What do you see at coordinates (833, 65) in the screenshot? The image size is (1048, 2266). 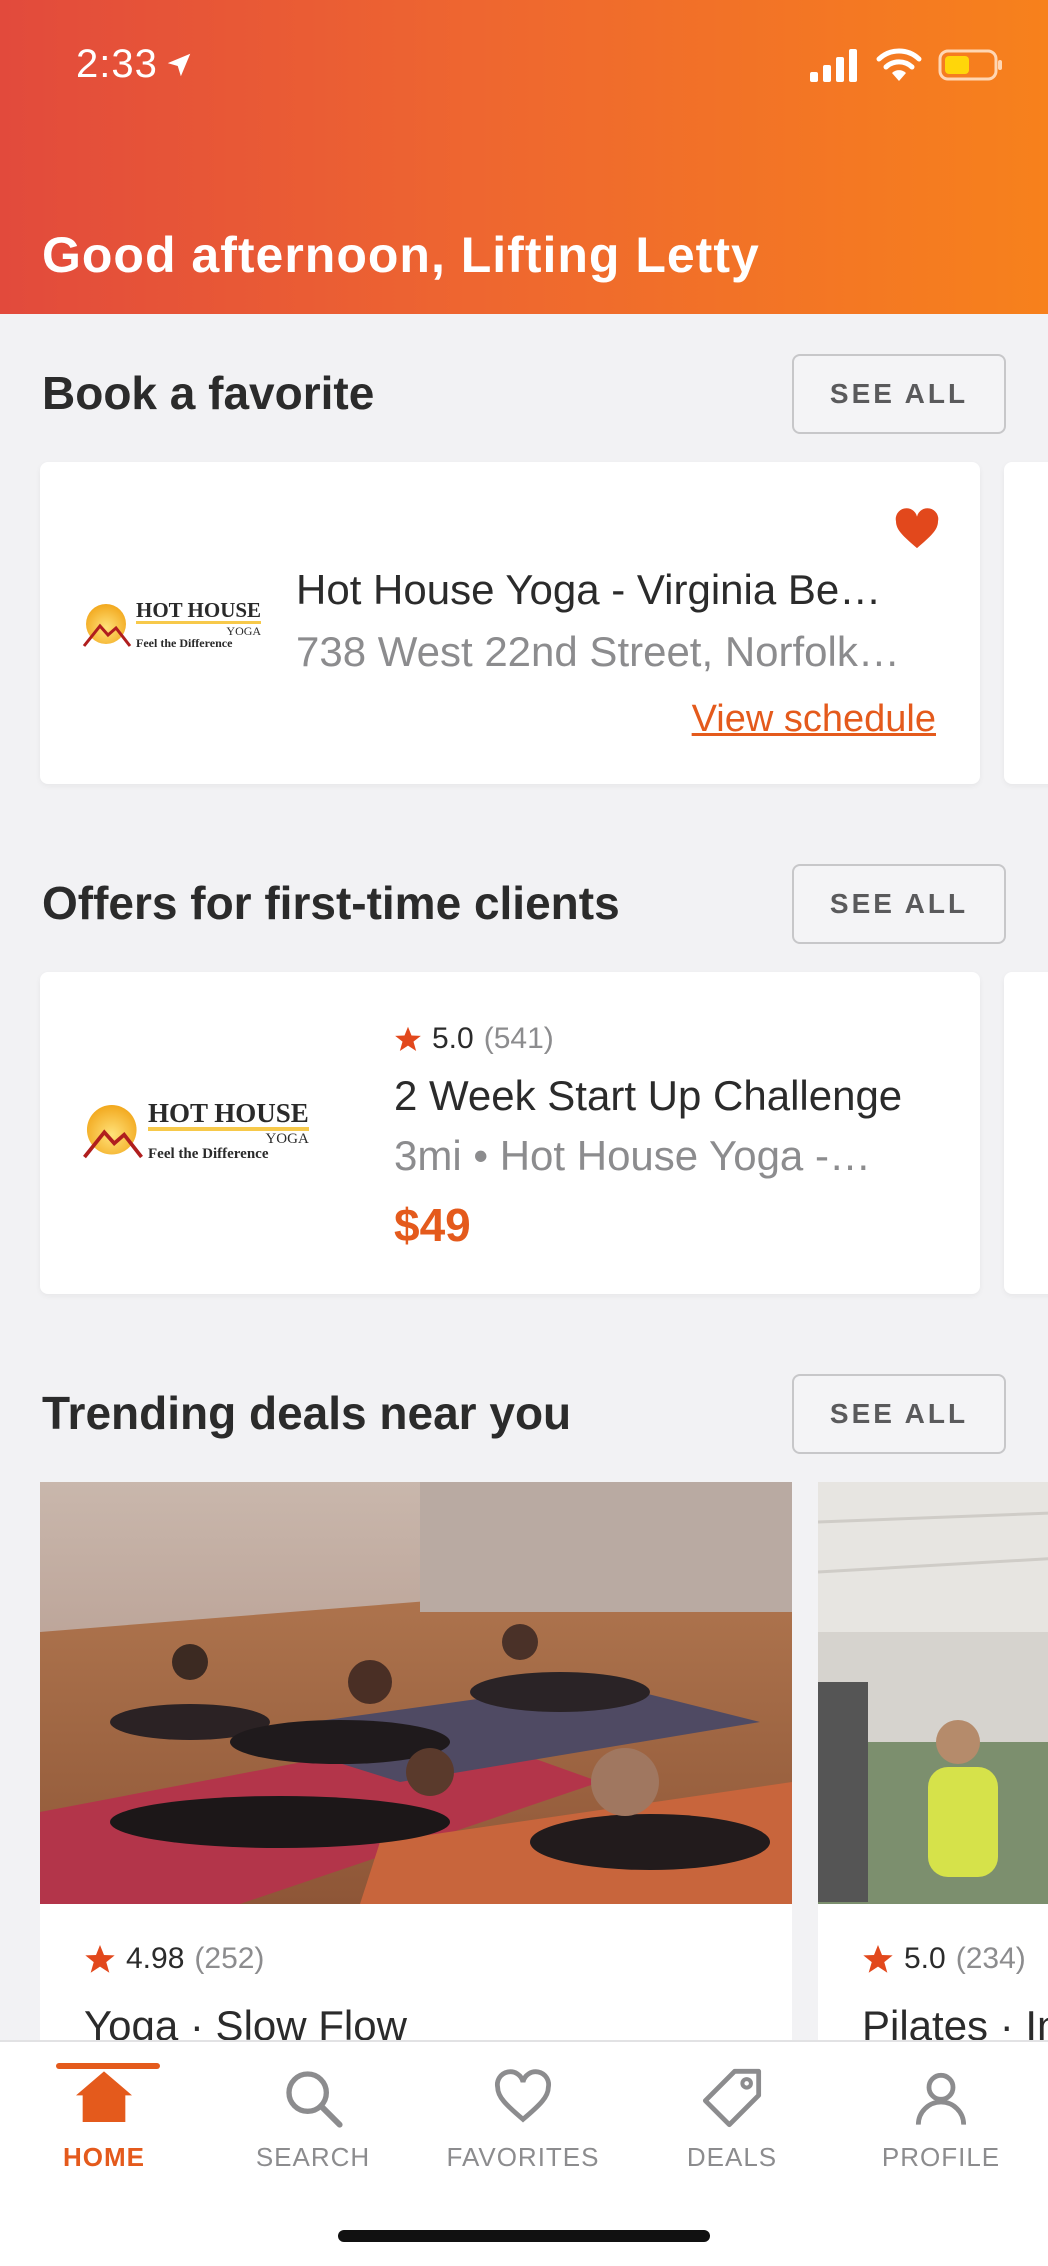 I see `cellular-signal-icon` at bounding box center [833, 65].